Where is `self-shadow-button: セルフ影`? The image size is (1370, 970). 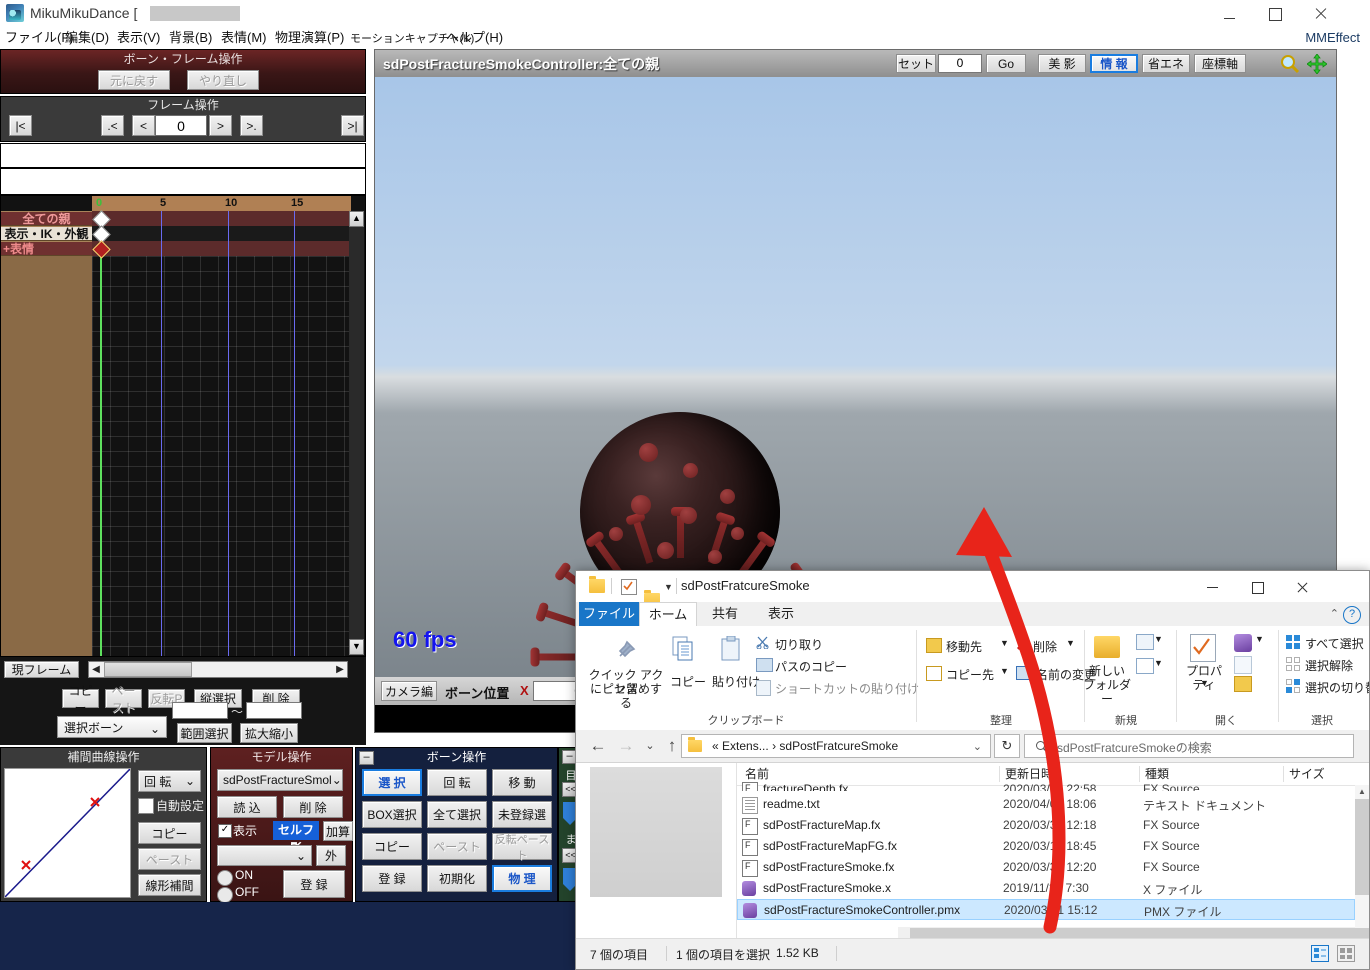 self-shadow-button: セルフ影 is located at coordinates (296, 838).